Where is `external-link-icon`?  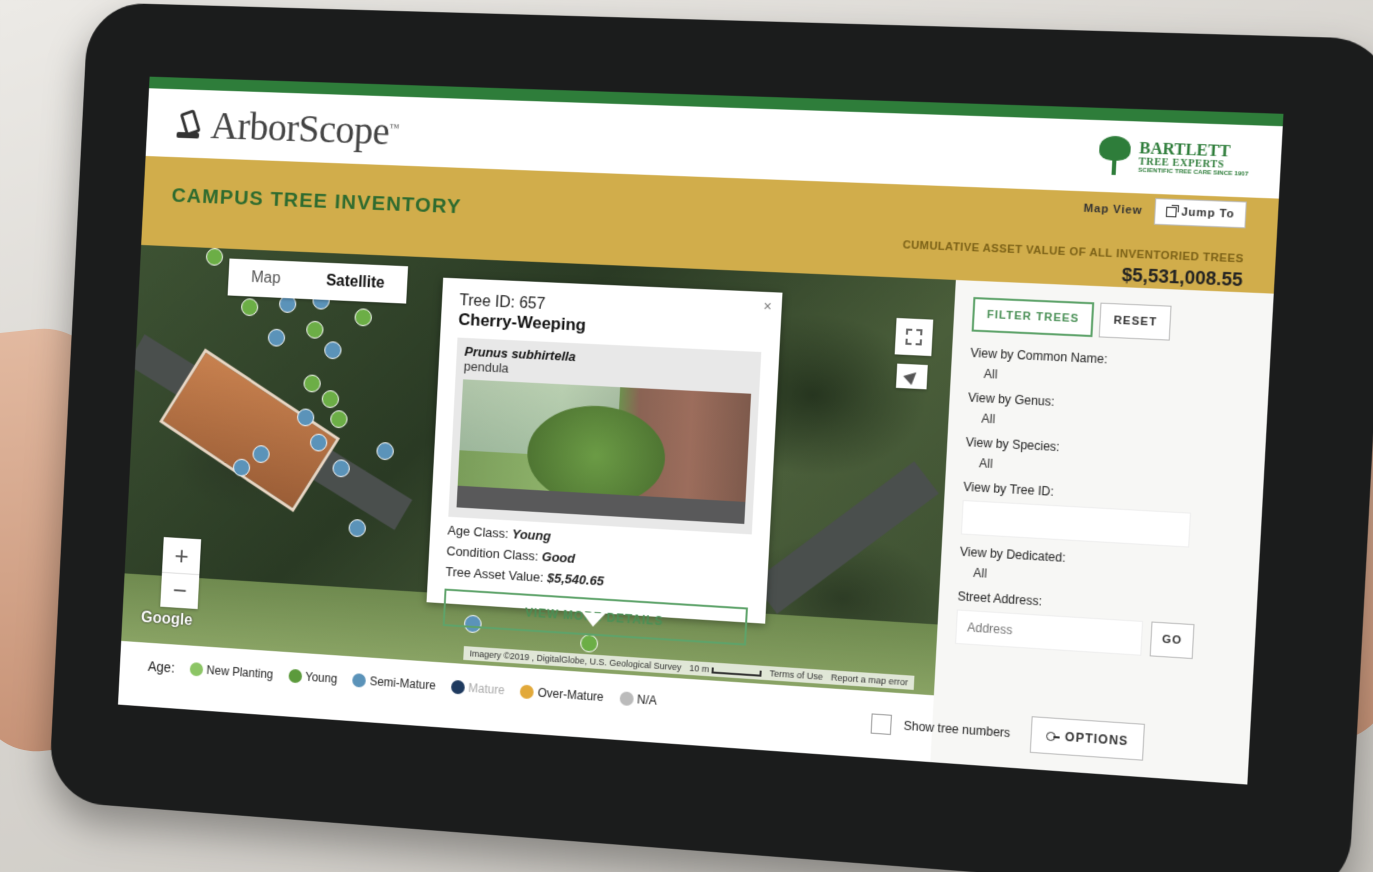
external-link-icon is located at coordinates (1172, 212).